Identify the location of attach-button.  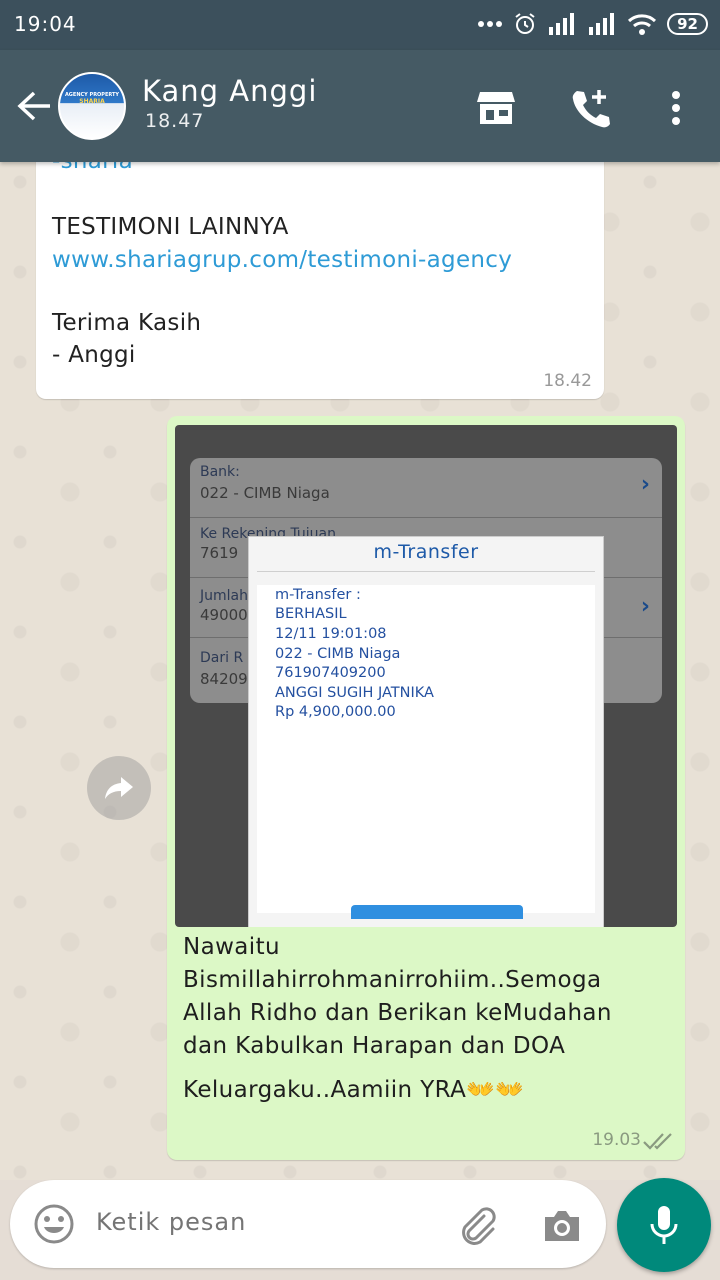
(478, 1226).